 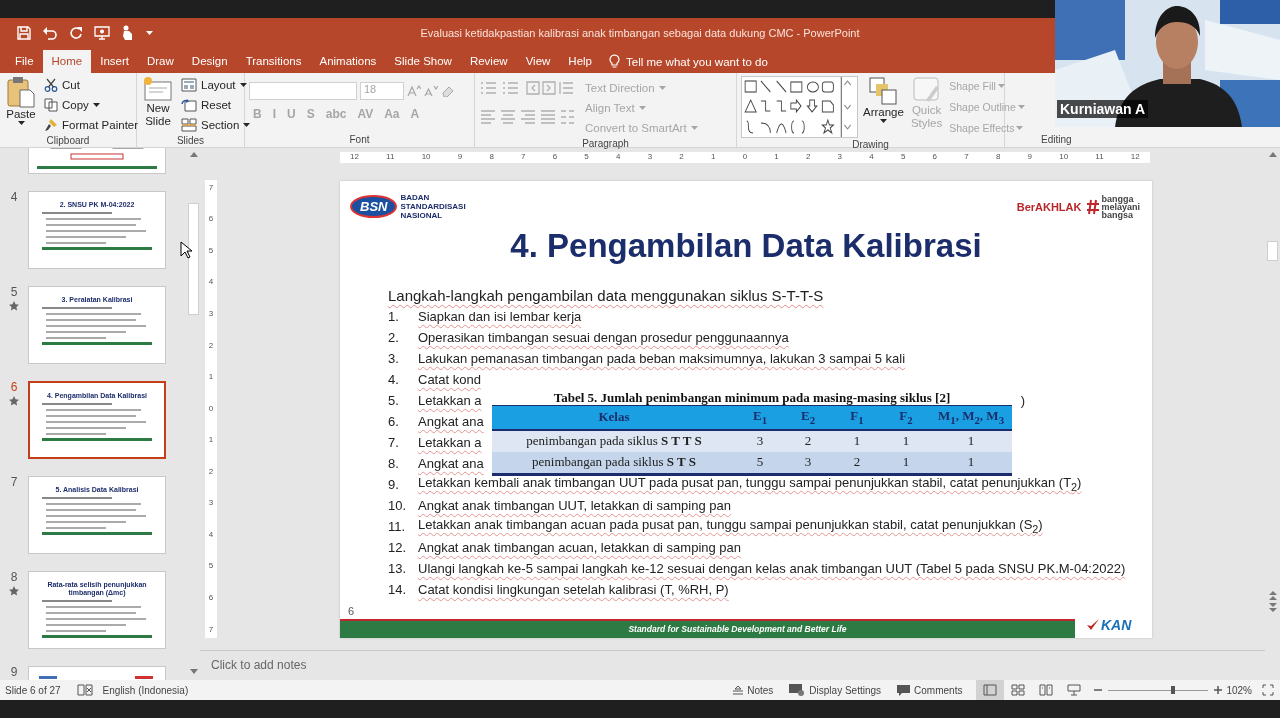 I want to click on display-settings-button: Display Settings, so click(x=835, y=690).